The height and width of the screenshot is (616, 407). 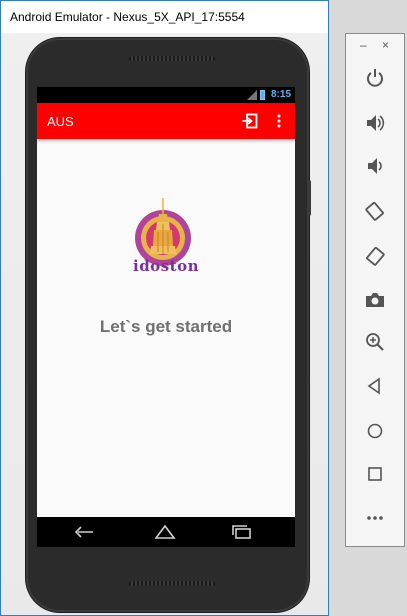 I want to click on rotate-left-button, so click(x=375, y=211).